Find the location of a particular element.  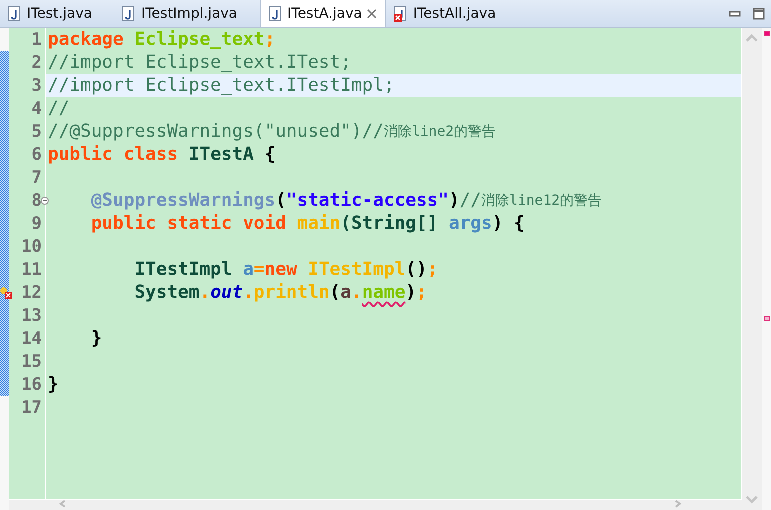

line-number: 10 is located at coordinates (32, 246).